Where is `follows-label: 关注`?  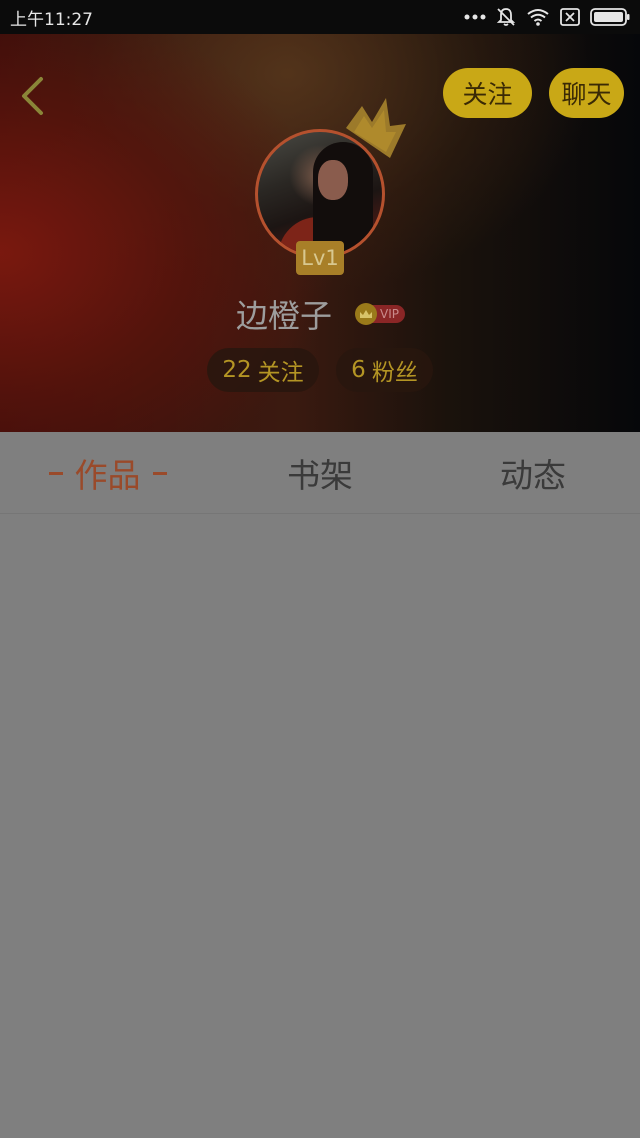
follows-label: 关注 is located at coordinates (280, 373).